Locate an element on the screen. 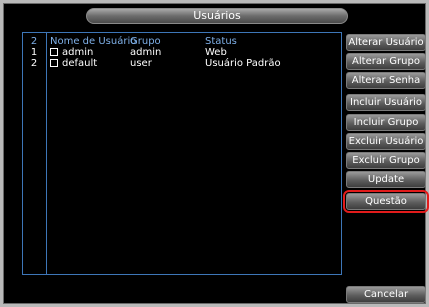 Image resolution: width=429 pixels, height=307 pixels. delete-group-button: Excluir Grupo is located at coordinates (386, 160).